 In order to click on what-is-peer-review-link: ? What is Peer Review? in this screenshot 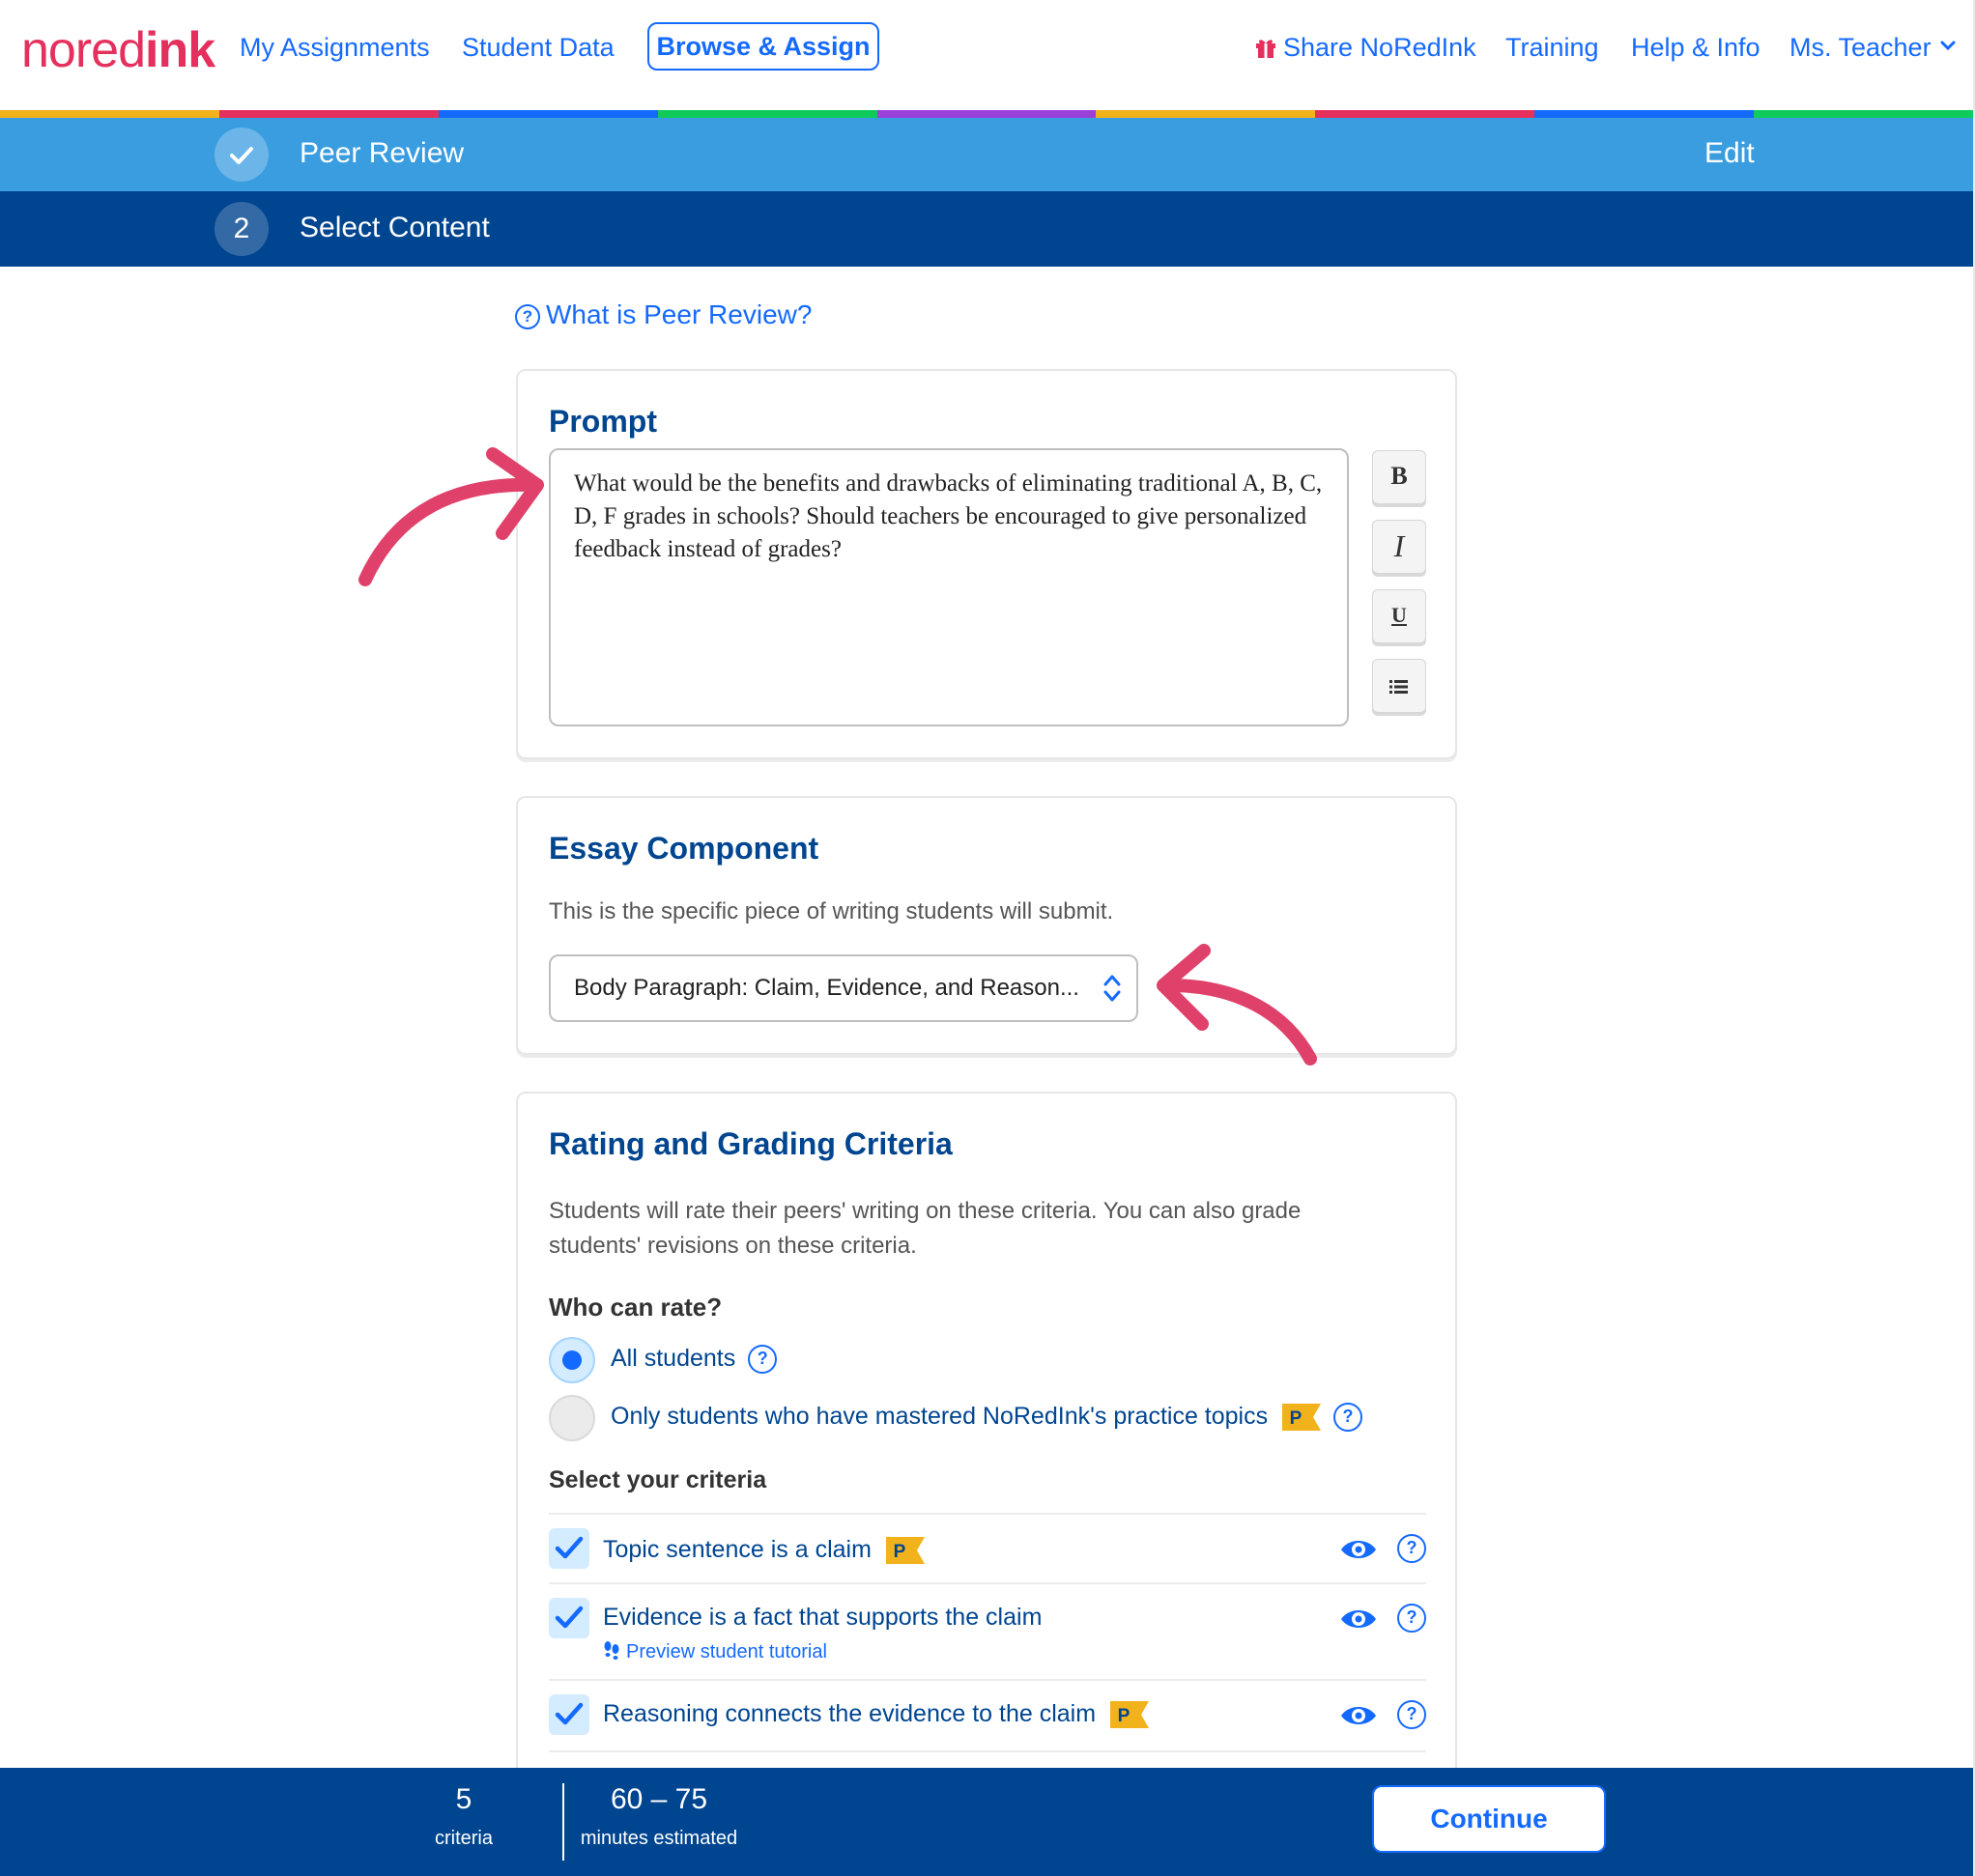, I will do `click(663, 314)`.